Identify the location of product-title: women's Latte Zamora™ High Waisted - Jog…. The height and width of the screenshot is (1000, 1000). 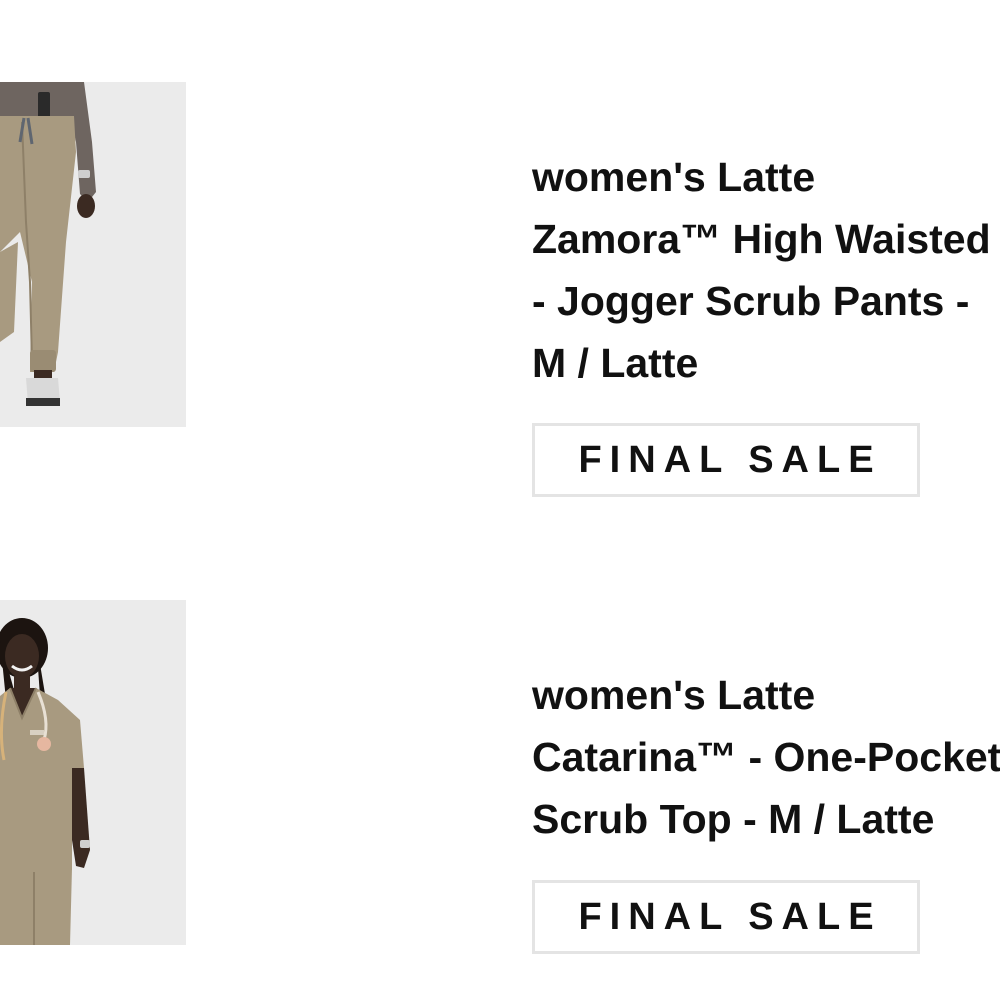
(766, 270).